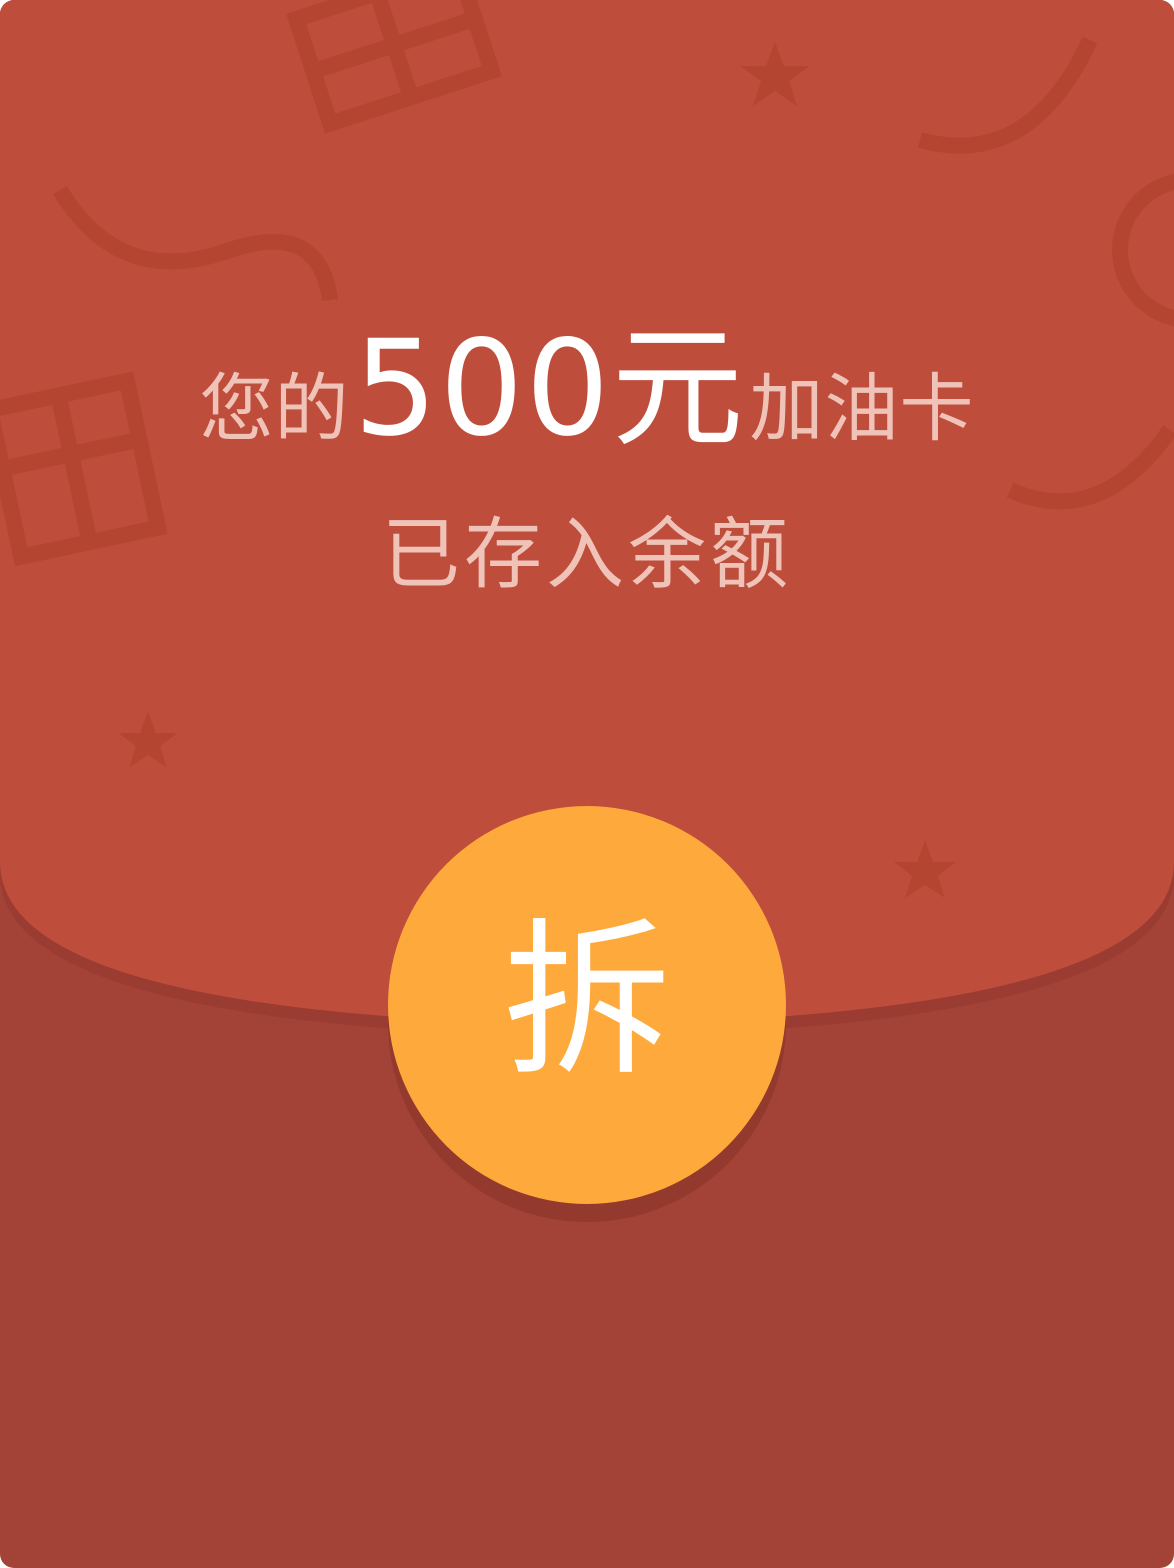 This screenshot has width=1174, height=1568. I want to click on prize-headline: 您的 500元 加油卡, so click(587, 374).